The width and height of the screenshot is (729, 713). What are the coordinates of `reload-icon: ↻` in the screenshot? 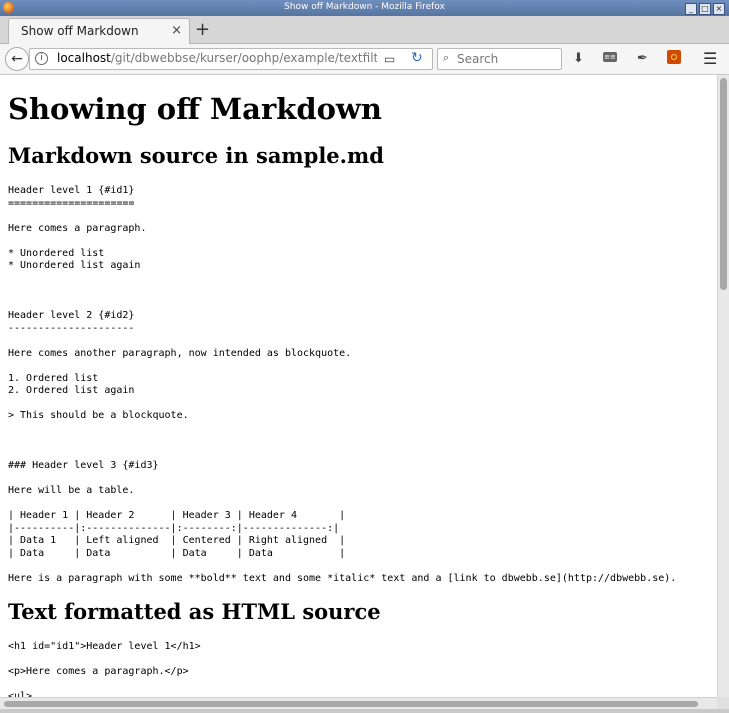 It's located at (417, 58).